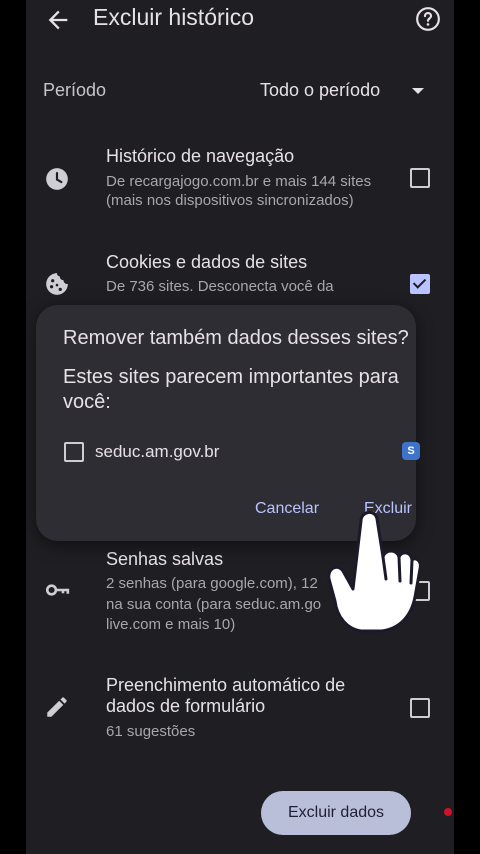 The height and width of the screenshot is (854, 480). Describe the element at coordinates (74, 452) in the screenshot. I see `site-checkbox` at that location.